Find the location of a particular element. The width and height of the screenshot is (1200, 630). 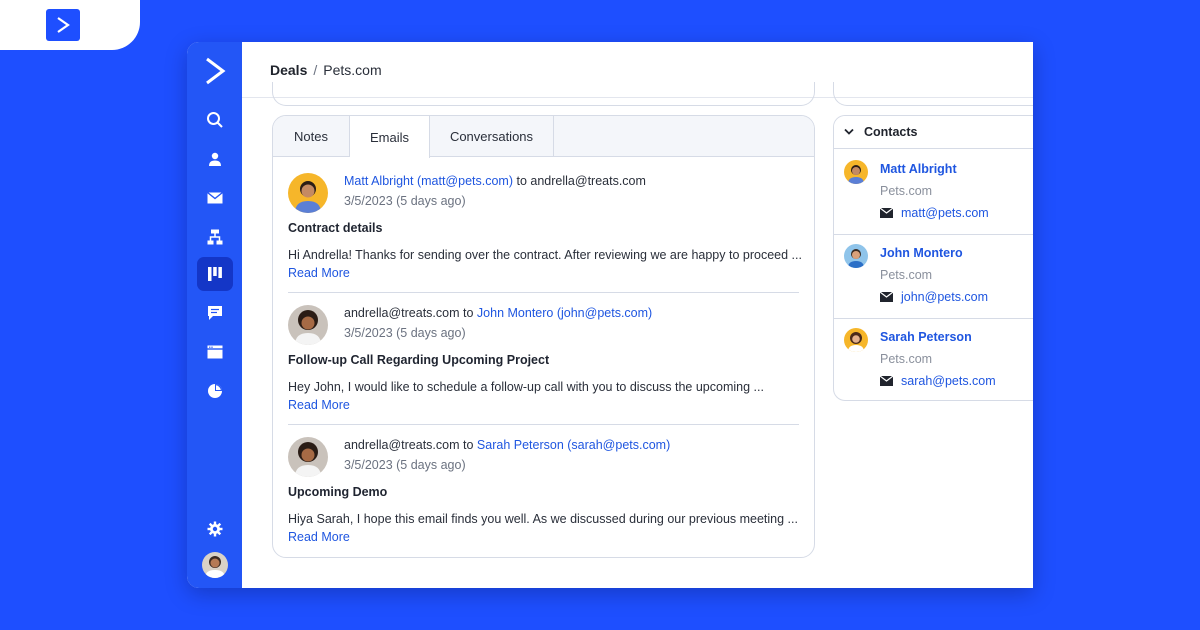

chevron-down-icon is located at coordinates (849, 132).